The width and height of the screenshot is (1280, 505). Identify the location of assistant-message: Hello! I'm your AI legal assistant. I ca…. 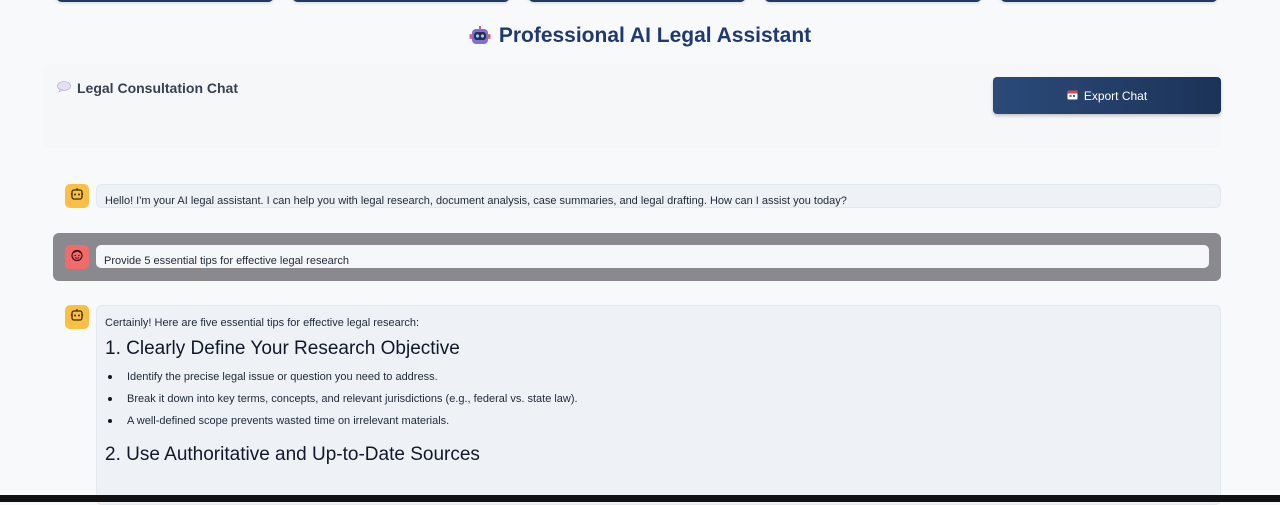
(658, 196).